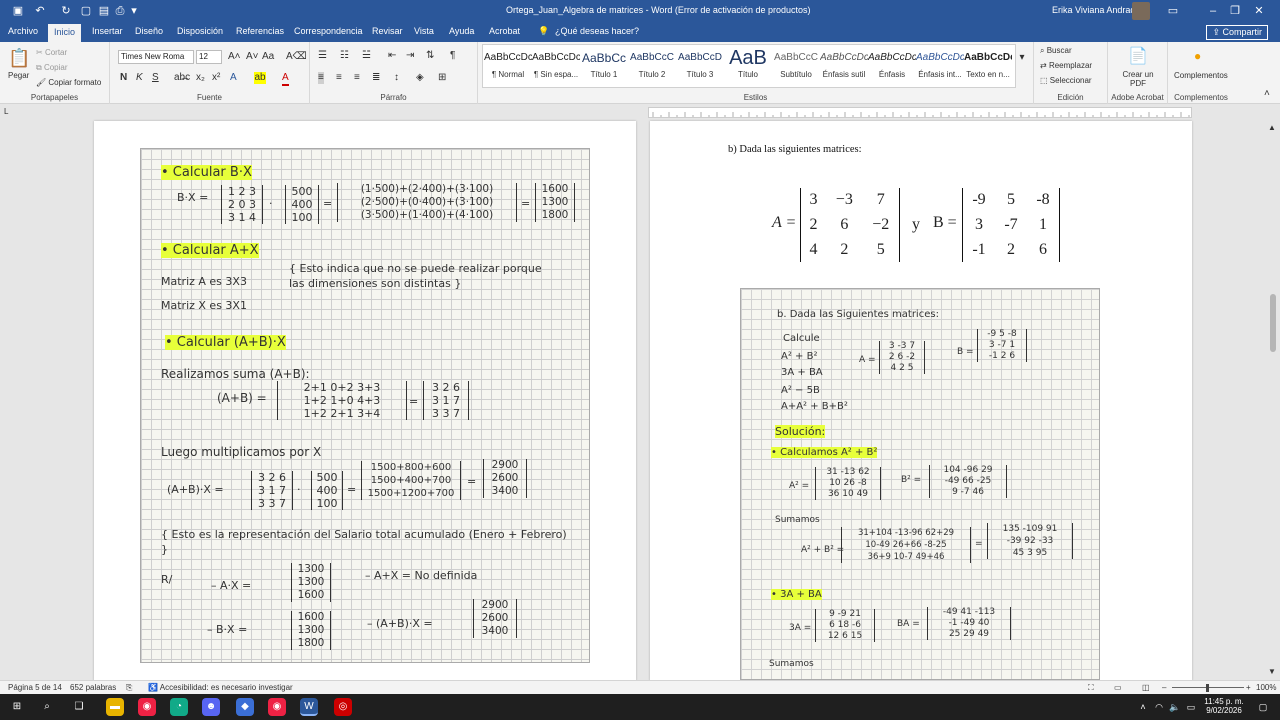 The image size is (1280, 720). Describe the element at coordinates (149, 31) in the screenshot. I see `tab-diseno: Diseño` at that location.